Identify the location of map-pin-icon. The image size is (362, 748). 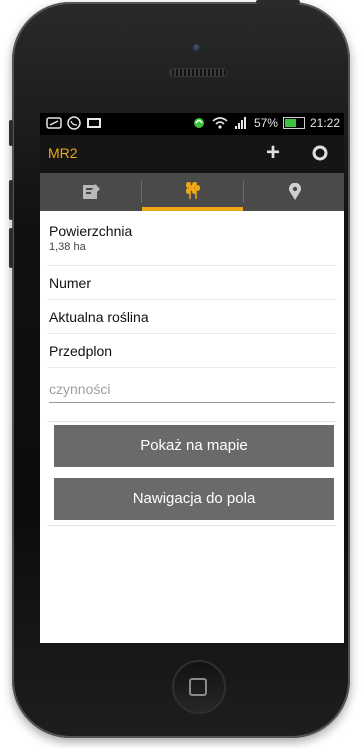
(294, 191).